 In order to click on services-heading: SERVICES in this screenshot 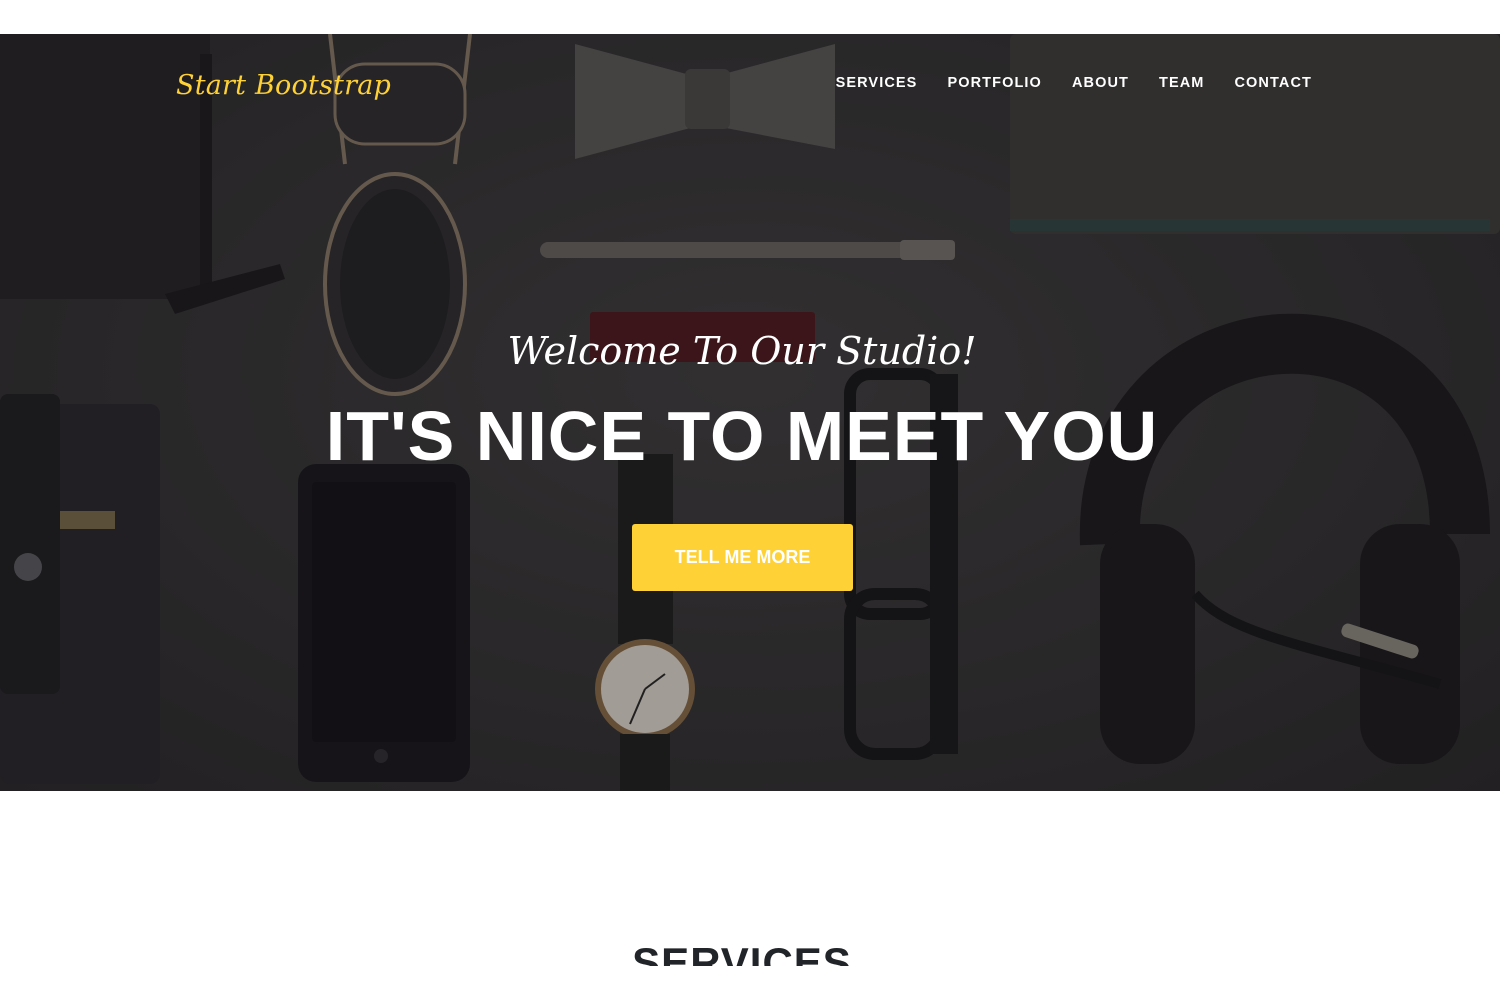, I will do `click(742, 952)`.